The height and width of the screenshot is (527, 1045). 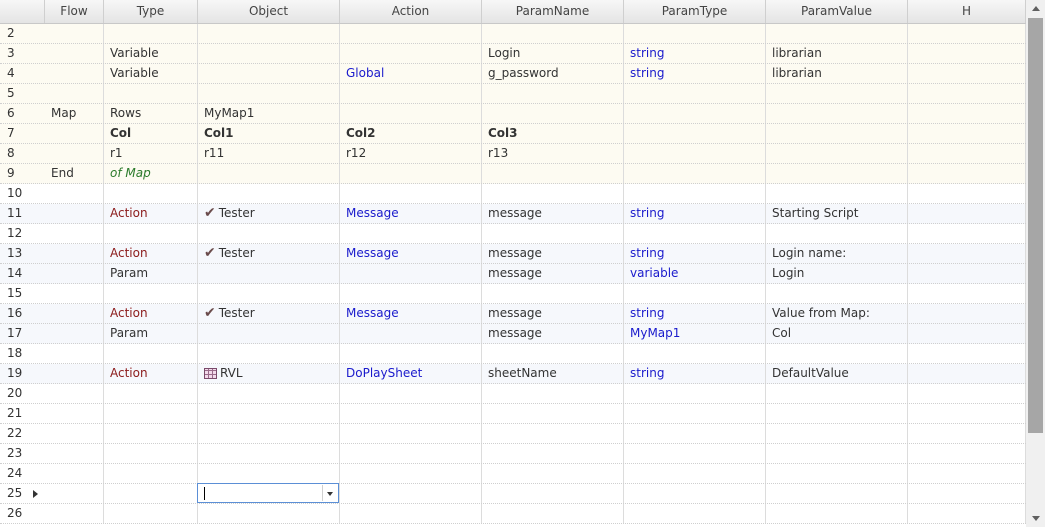 What do you see at coordinates (269, 113) in the screenshot?
I see `cell-object: MyMap1` at bounding box center [269, 113].